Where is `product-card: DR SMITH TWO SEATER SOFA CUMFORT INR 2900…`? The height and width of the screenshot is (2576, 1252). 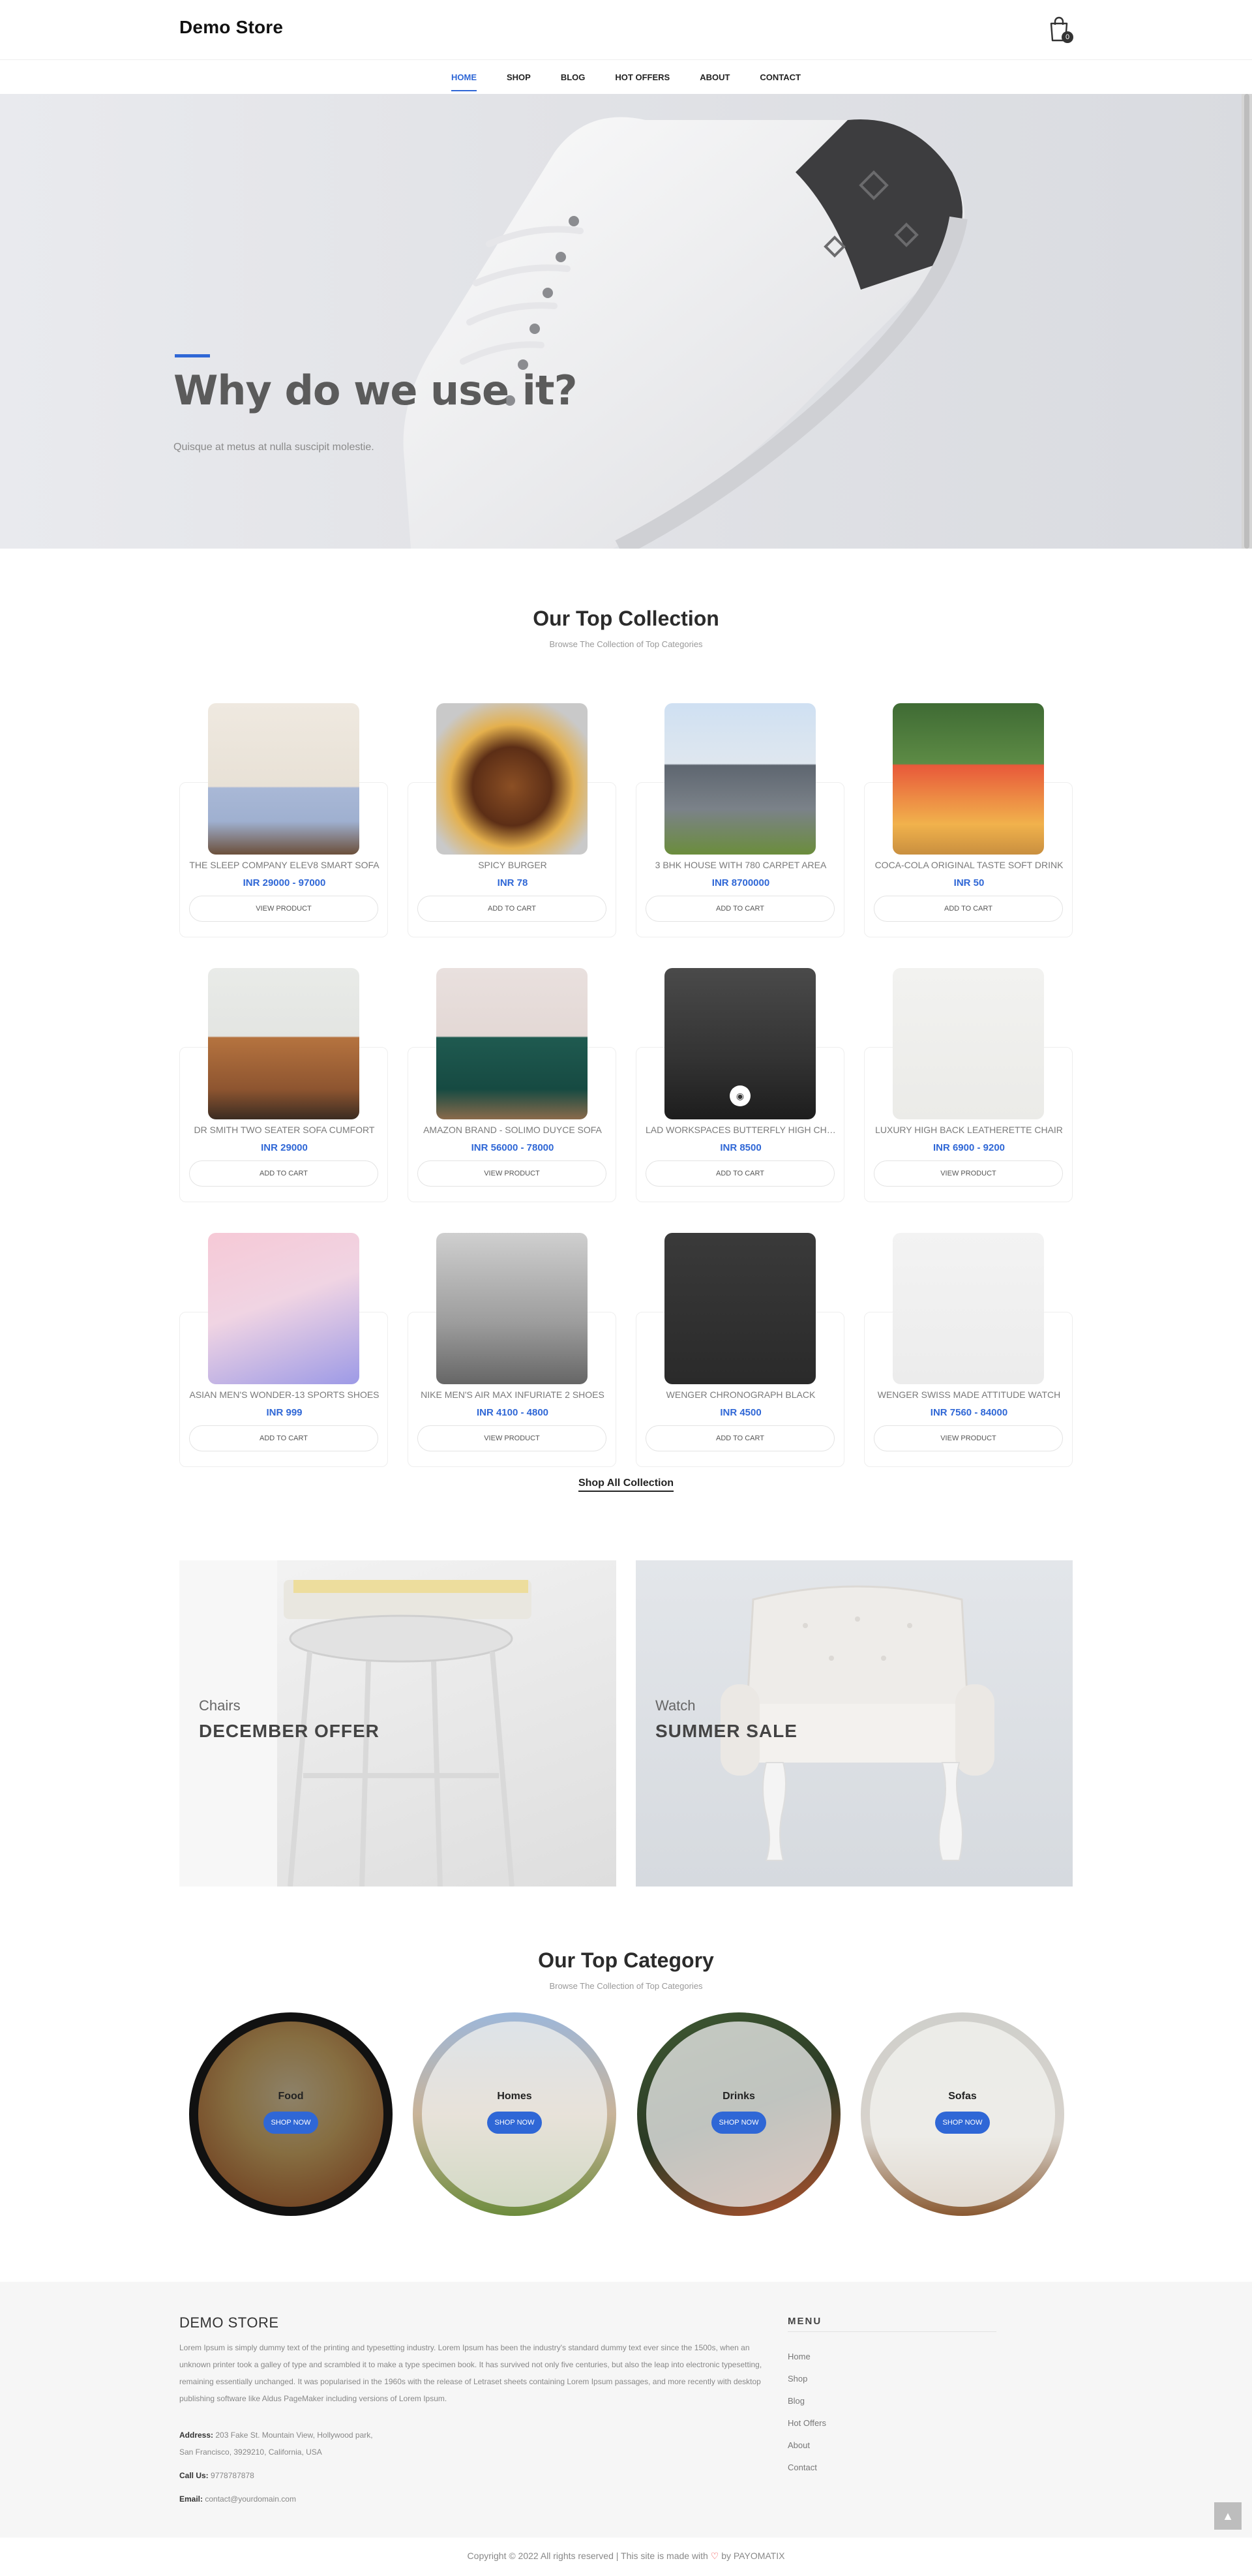 product-card: DR SMITH TWO SEATER SOFA CUMFORT INR 2900… is located at coordinates (283, 1085).